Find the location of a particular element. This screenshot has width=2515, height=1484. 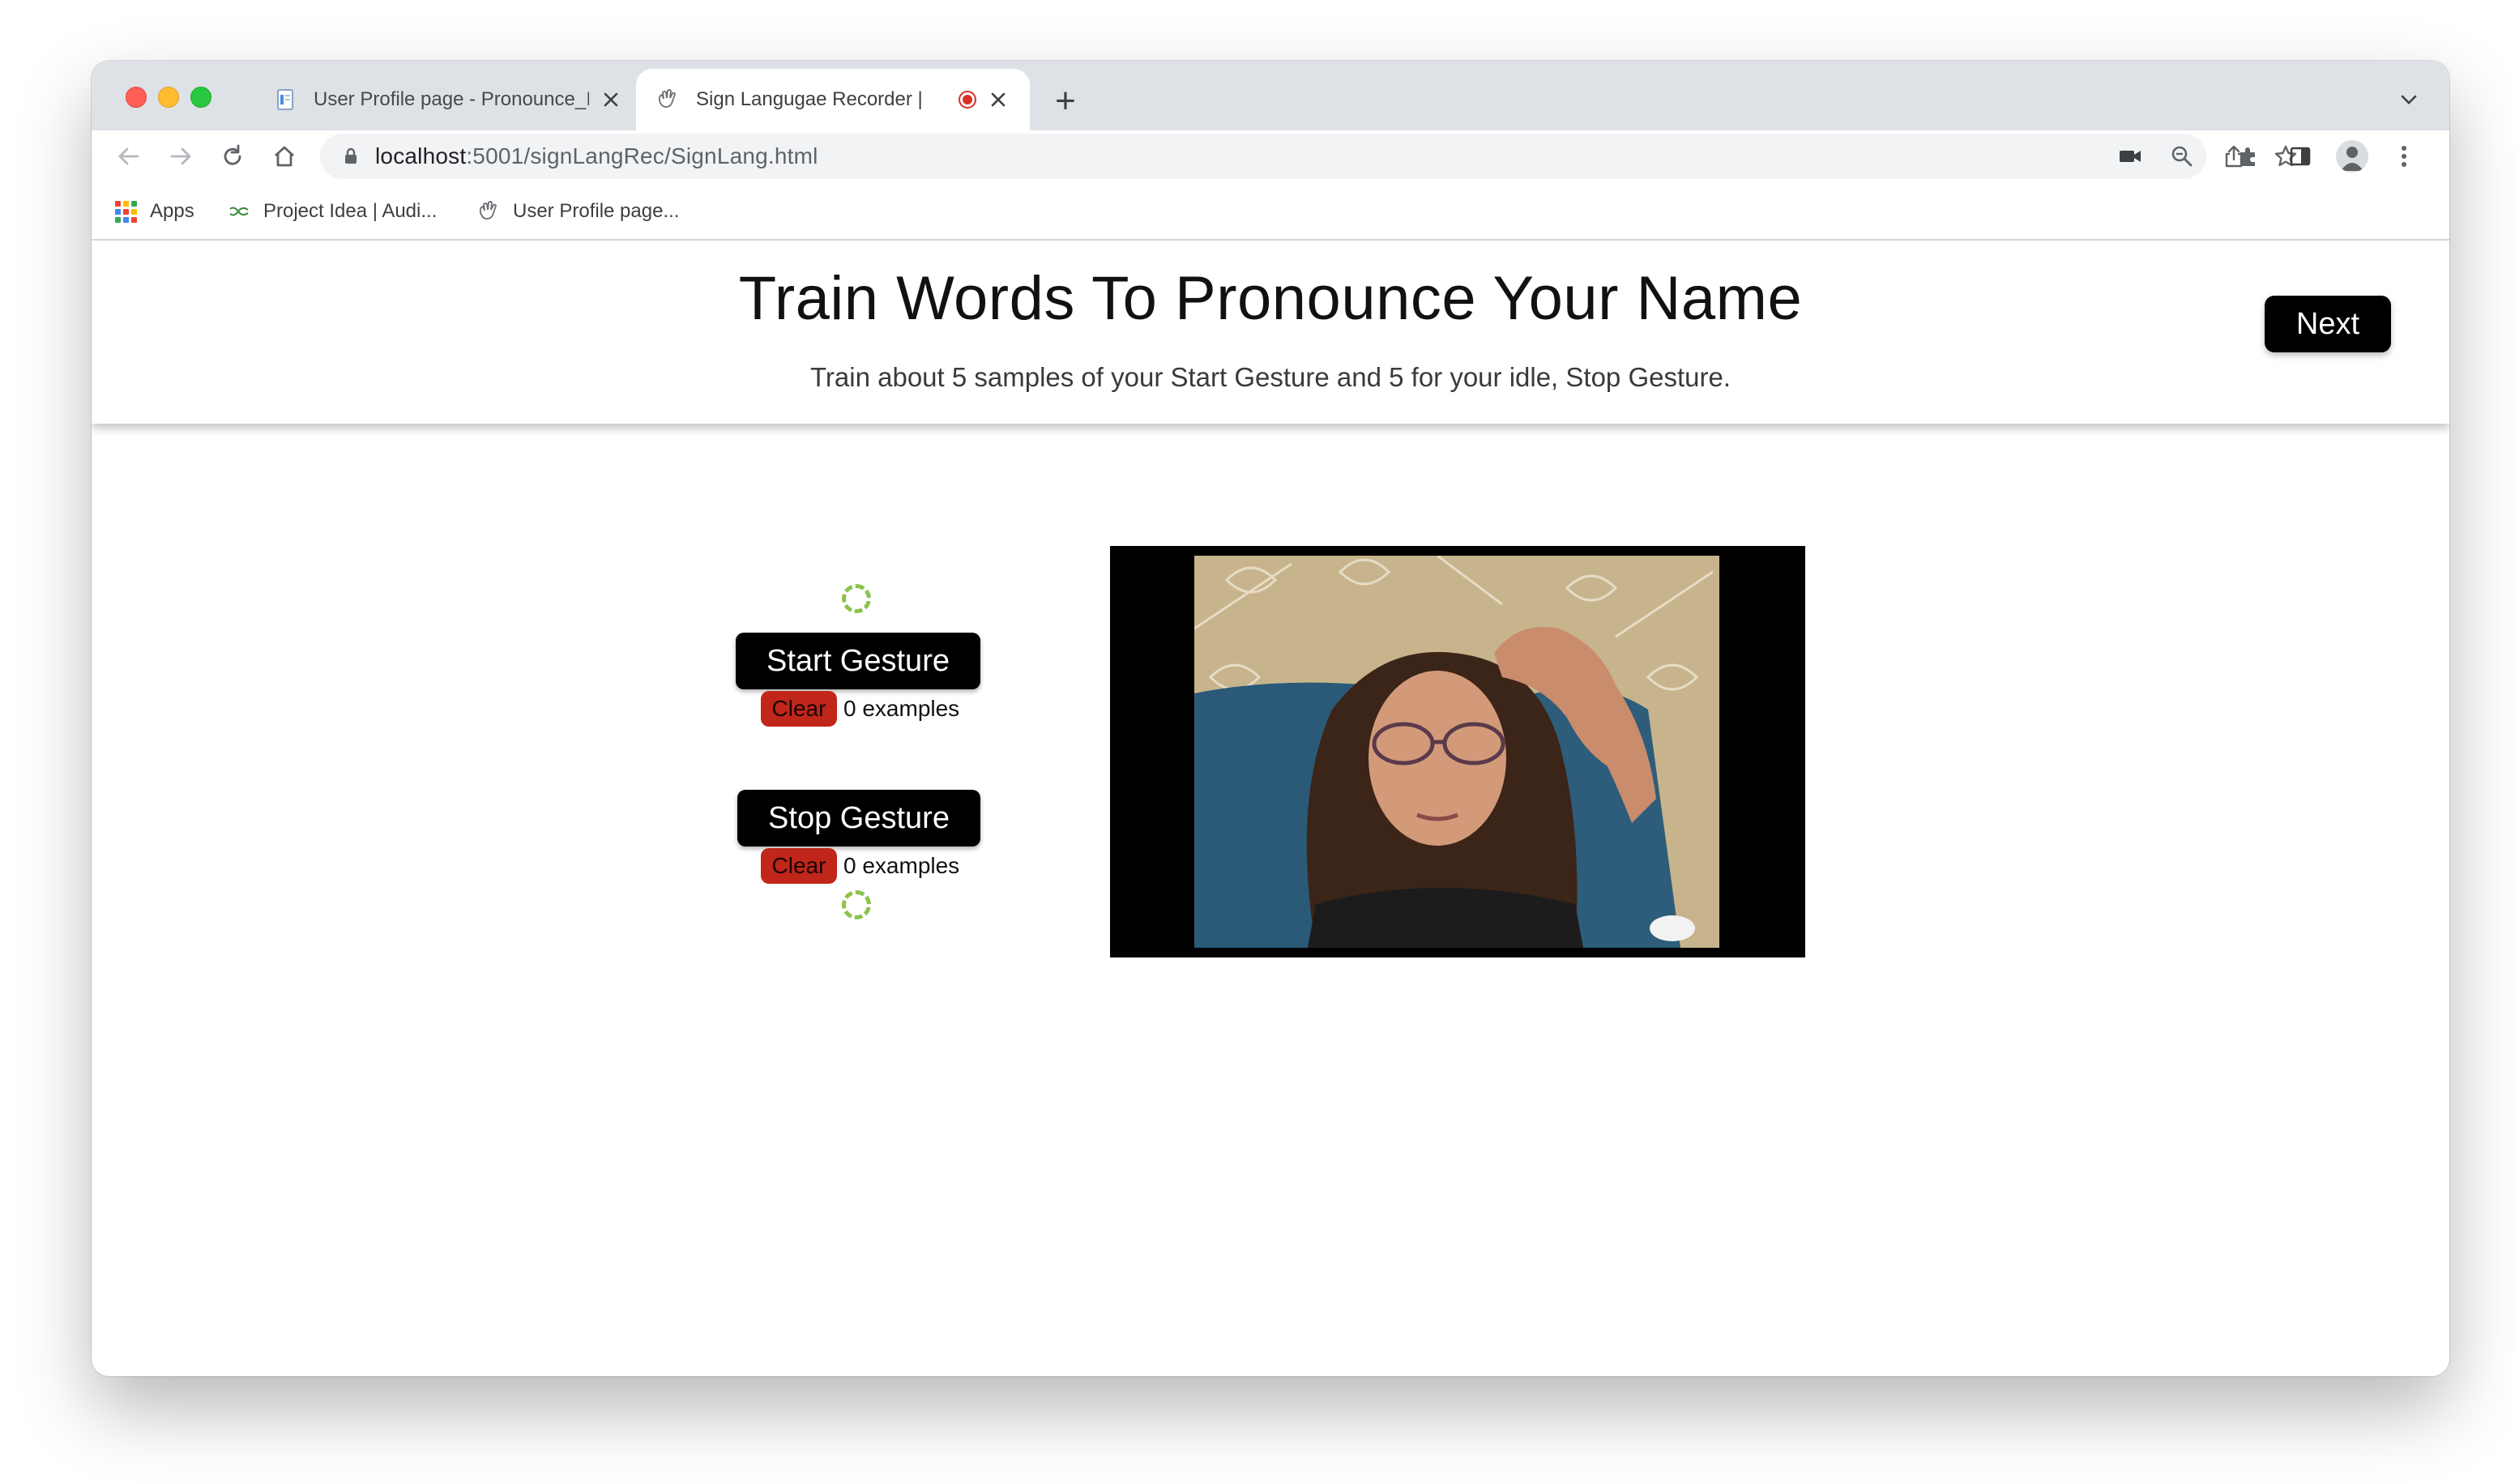

tab-user-profile: User Profile page - Pronounce_I is located at coordinates (449, 99).